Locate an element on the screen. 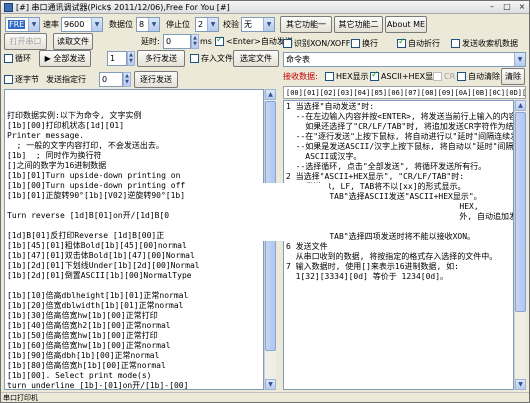  enter-auto-send-checkbox: <Enter>自动发送 is located at coordinates (254, 41).